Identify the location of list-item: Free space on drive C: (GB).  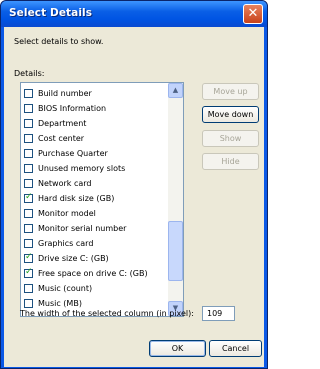
(94, 273).